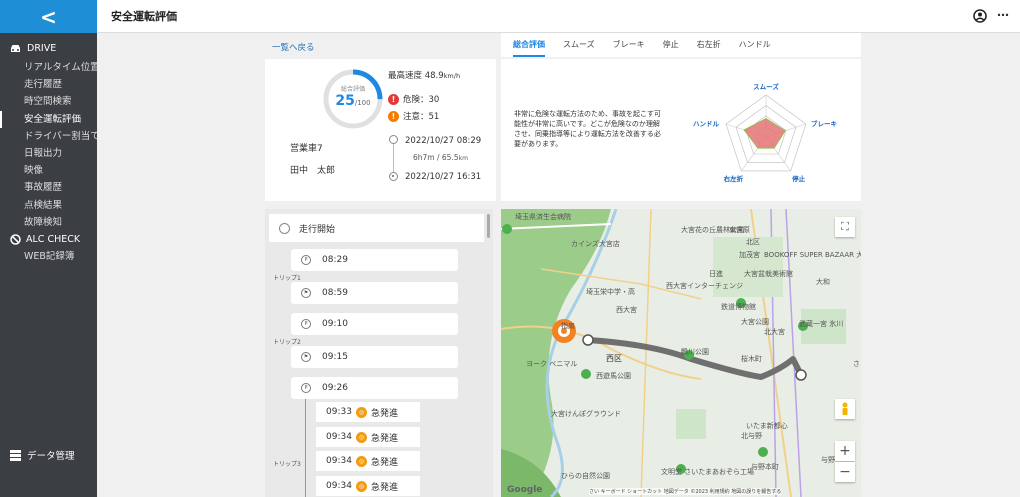  What do you see at coordinates (48, 119) in the screenshot?
I see `sidebar-item: 安全運転評価` at bounding box center [48, 119].